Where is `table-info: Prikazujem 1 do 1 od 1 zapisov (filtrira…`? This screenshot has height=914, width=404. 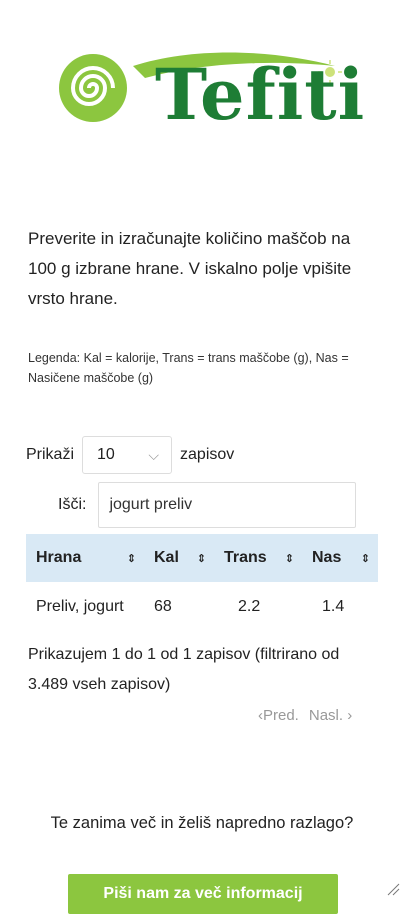
table-info: Prikazujem 1 do 1 od 1 zapisov (filtrira… is located at coordinates (184, 669).